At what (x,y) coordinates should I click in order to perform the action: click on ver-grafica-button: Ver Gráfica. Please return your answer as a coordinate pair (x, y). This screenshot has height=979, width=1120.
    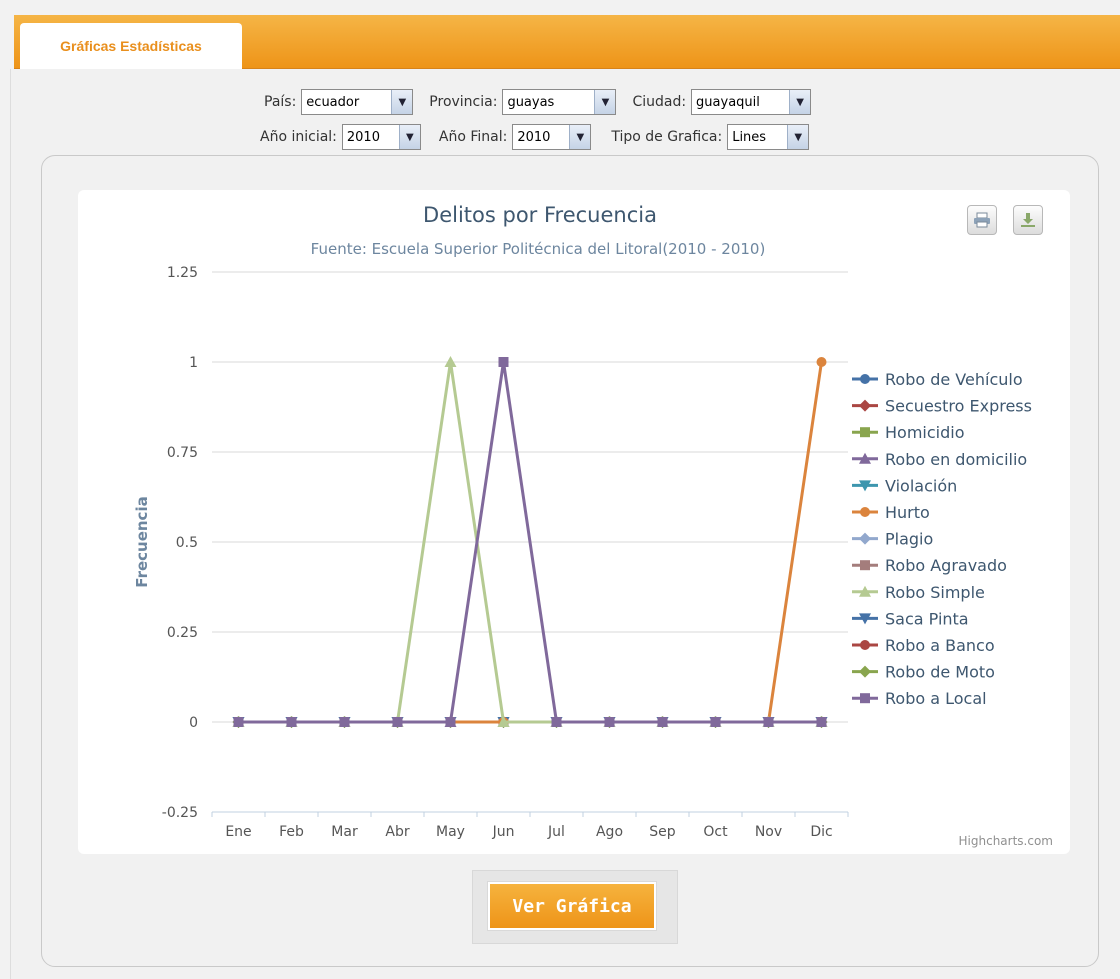
    Looking at the image, I should click on (572, 906).